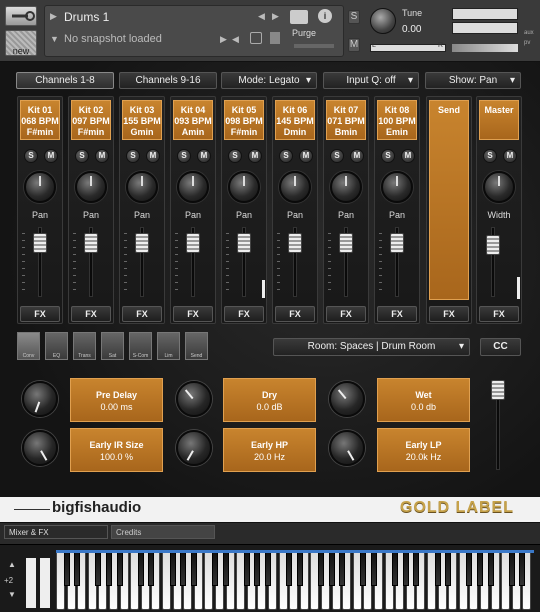 Image resolution: width=540 pixels, height=612 pixels. What do you see at coordinates (269, 450) in the screenshot?
I see `early-hp-param: Early HP 20.0 Hz` at bounding box center [269, 450].